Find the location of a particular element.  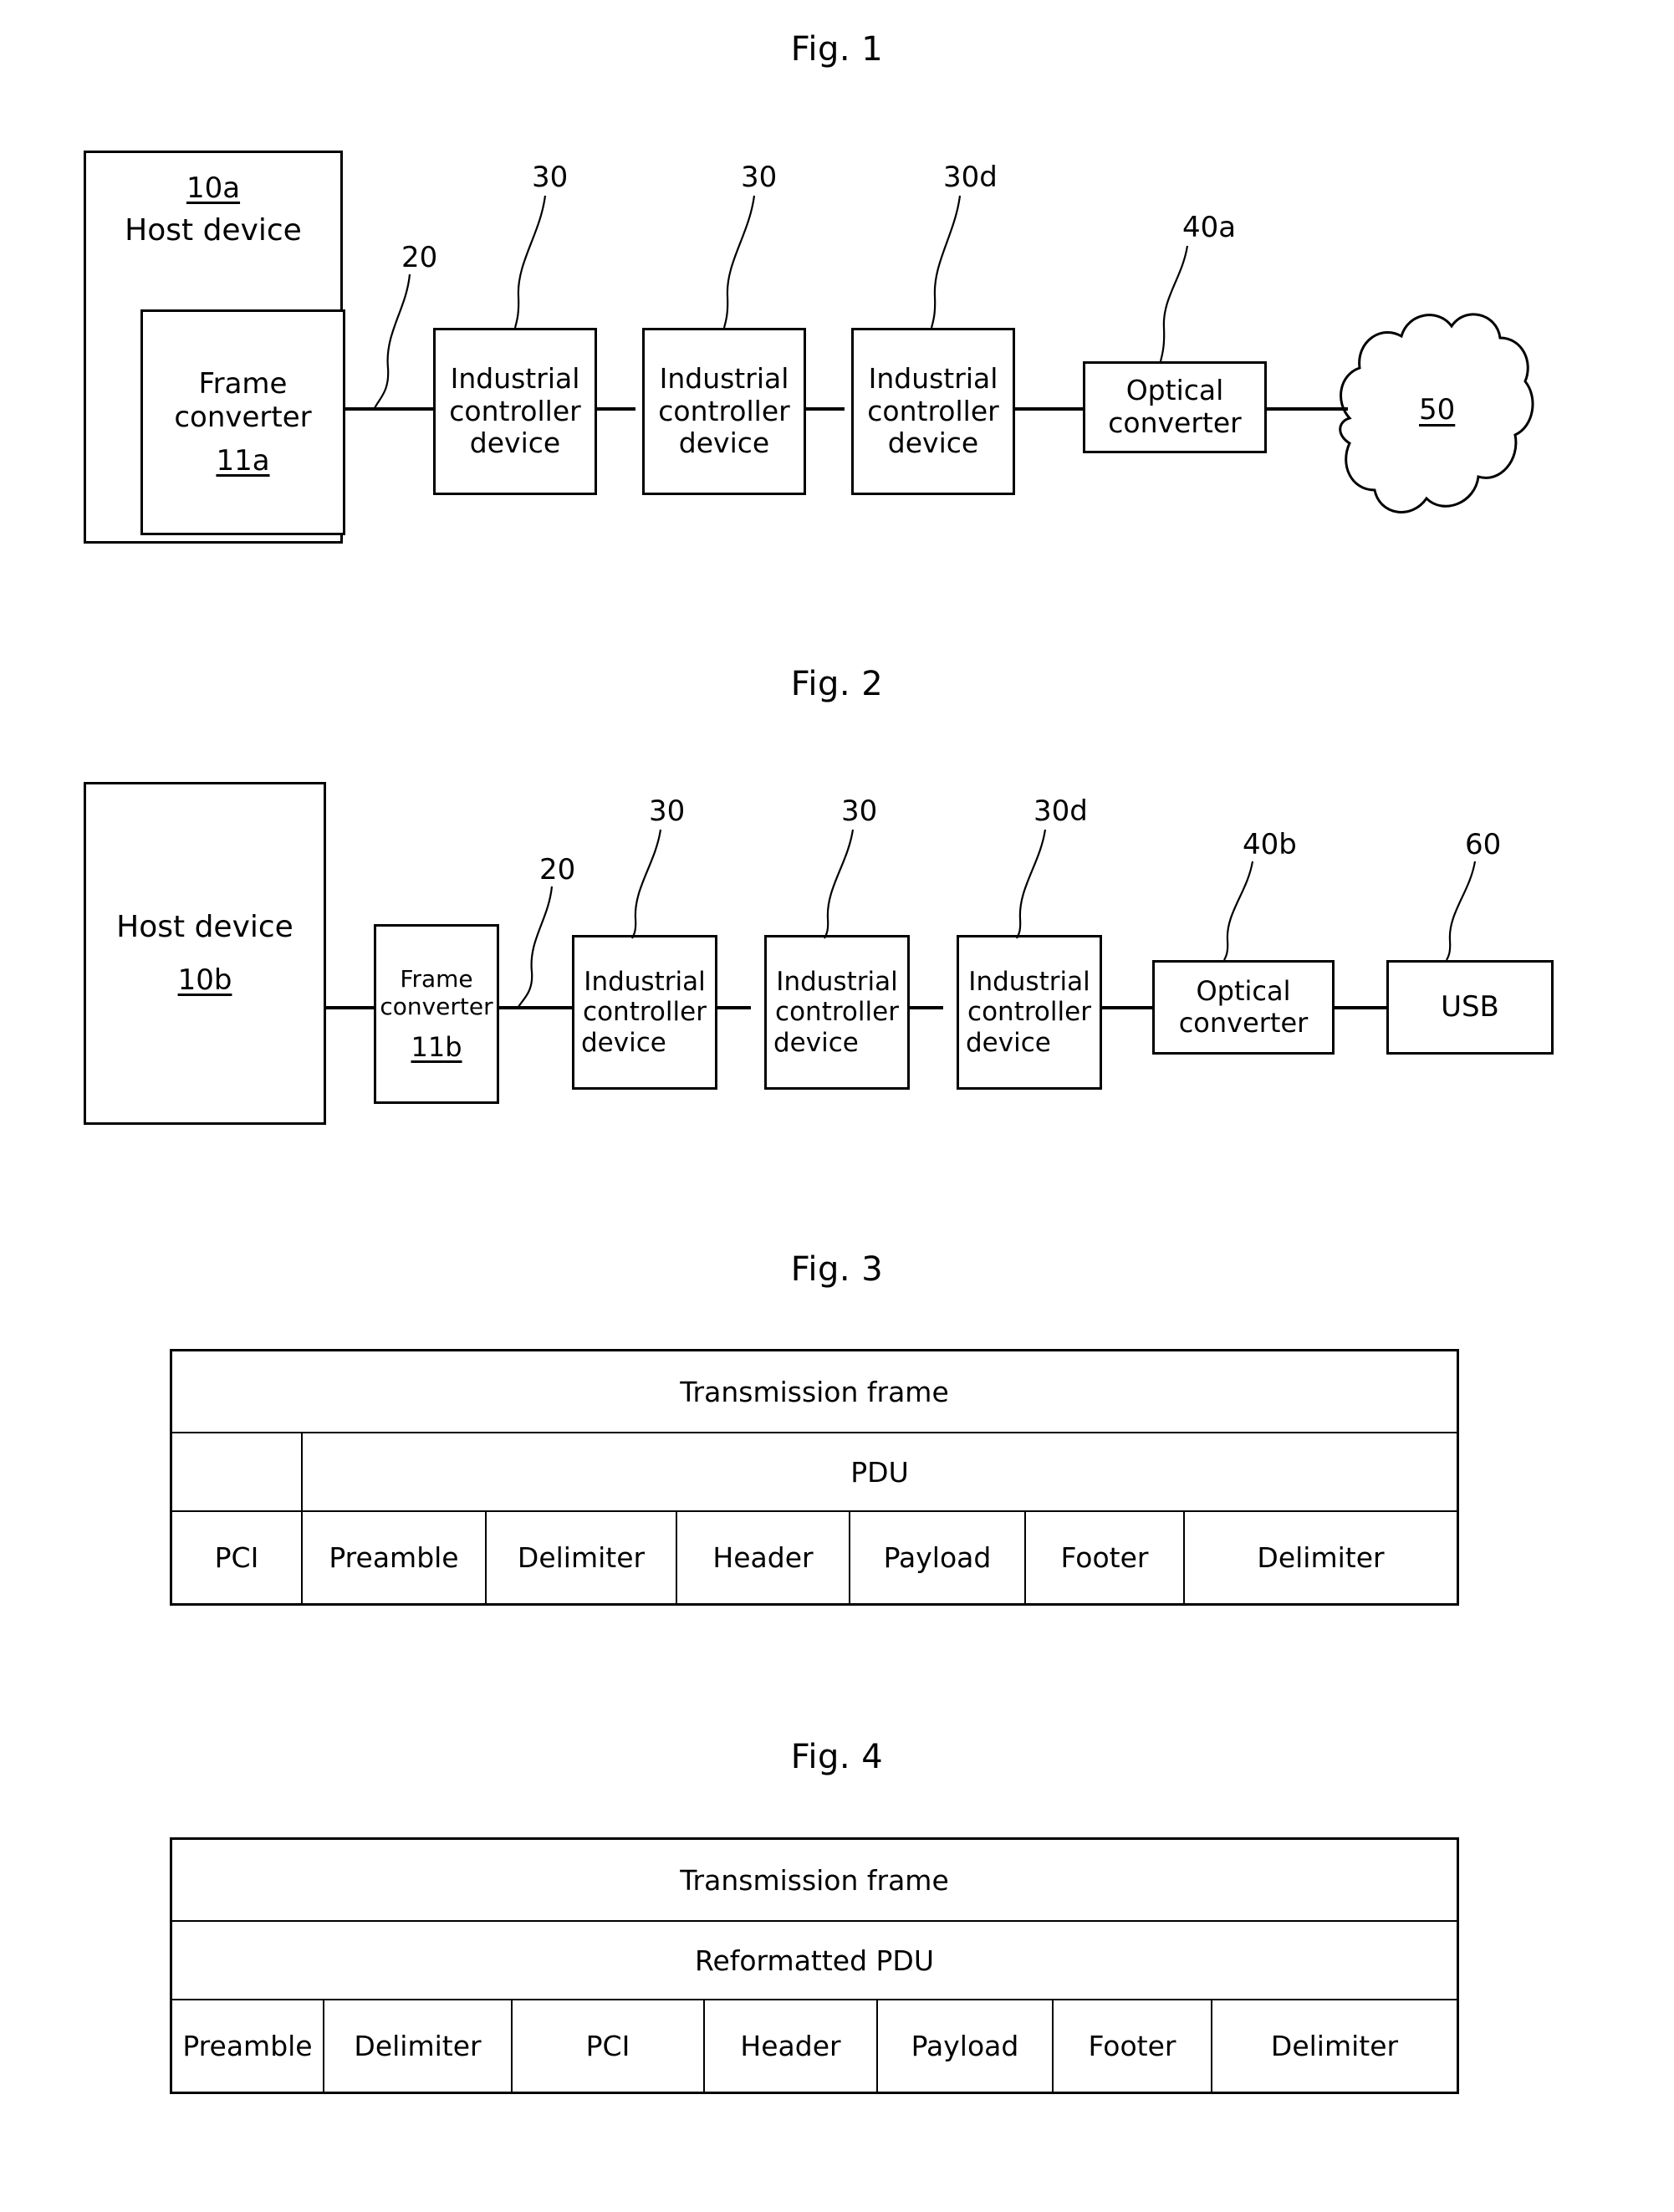

fig1-wire-c2-to-c3 is located at coordinates (824, 409).